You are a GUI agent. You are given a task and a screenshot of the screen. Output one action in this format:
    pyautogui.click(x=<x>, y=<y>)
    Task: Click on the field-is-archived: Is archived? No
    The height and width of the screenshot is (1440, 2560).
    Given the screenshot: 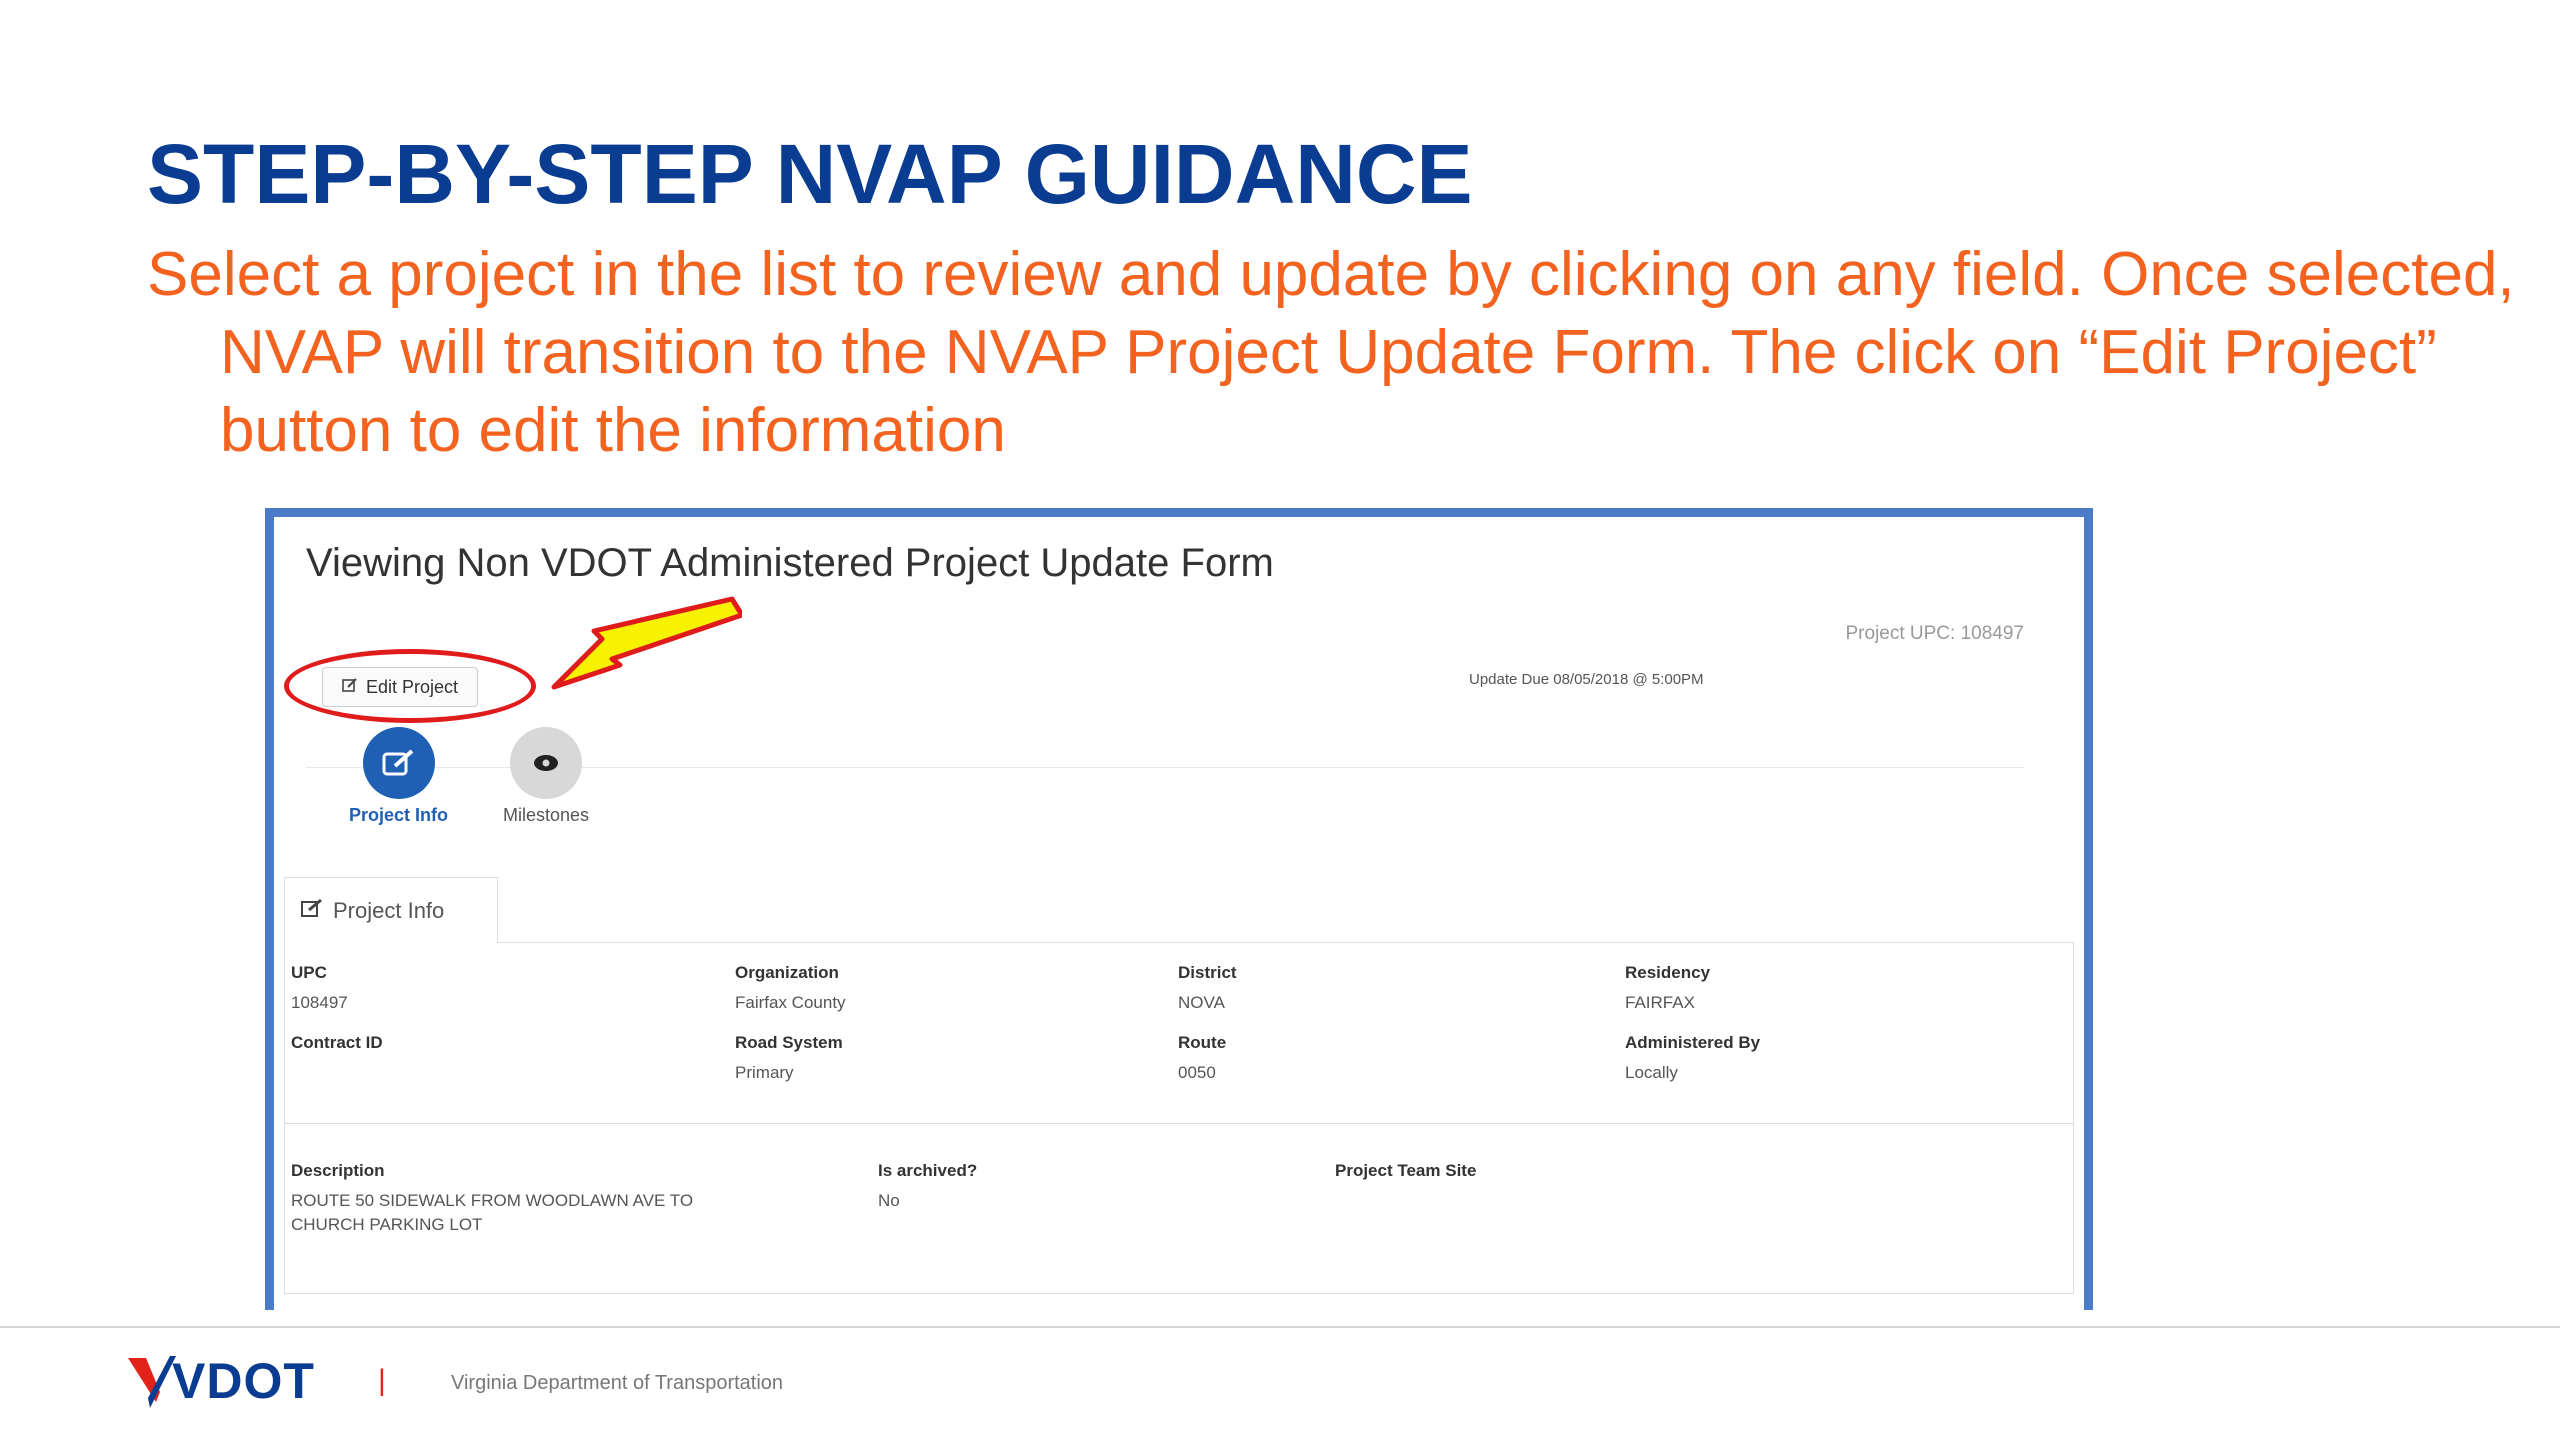 What is the action you would take?
    pyautogui.click(x=927, y=1186)
    